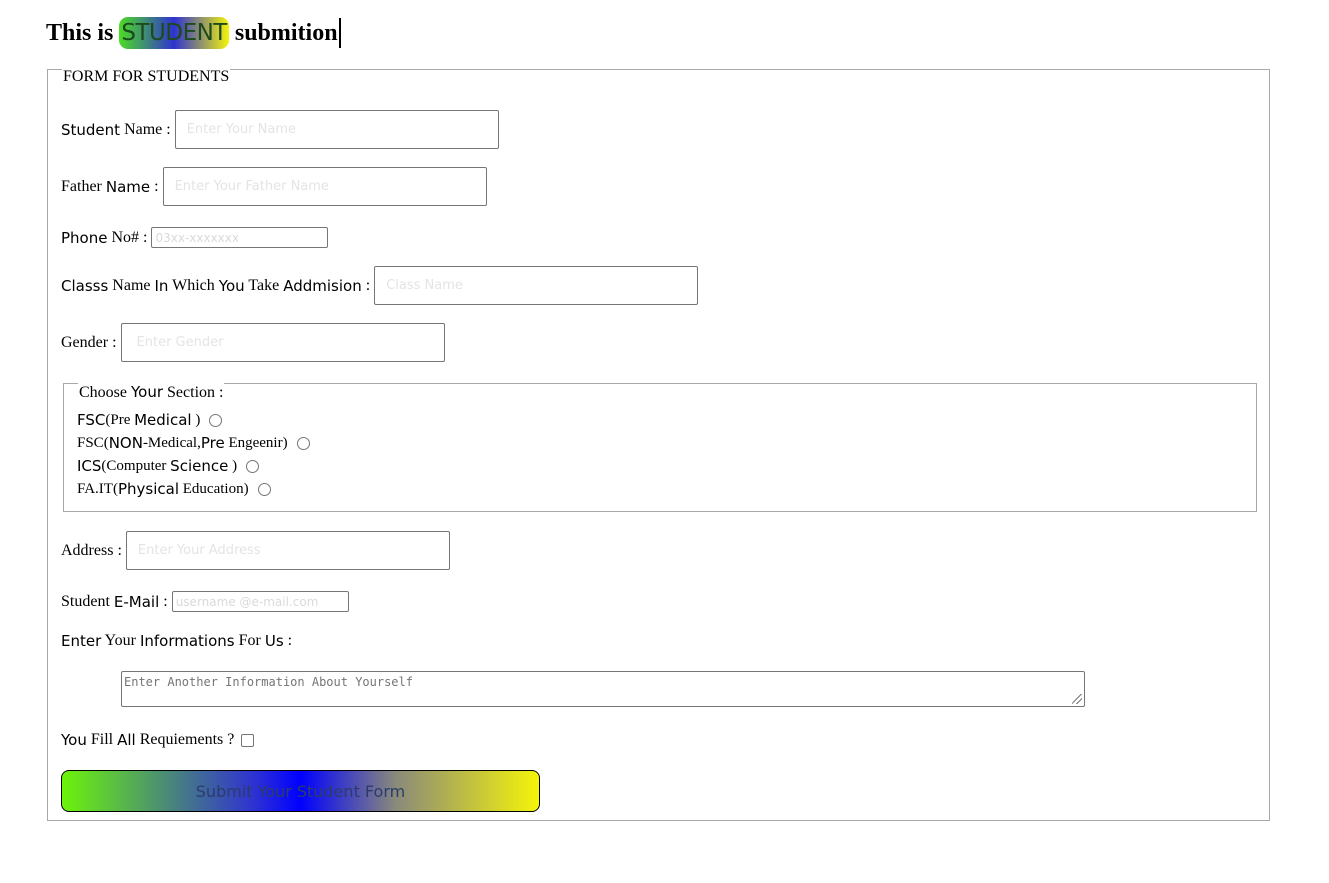 The height and width of the screenshot is (883, 1329). Describe the element at coordinates (216, 420) in the screenshot. I see `section-radio-fsc-pre-medical` at that location.